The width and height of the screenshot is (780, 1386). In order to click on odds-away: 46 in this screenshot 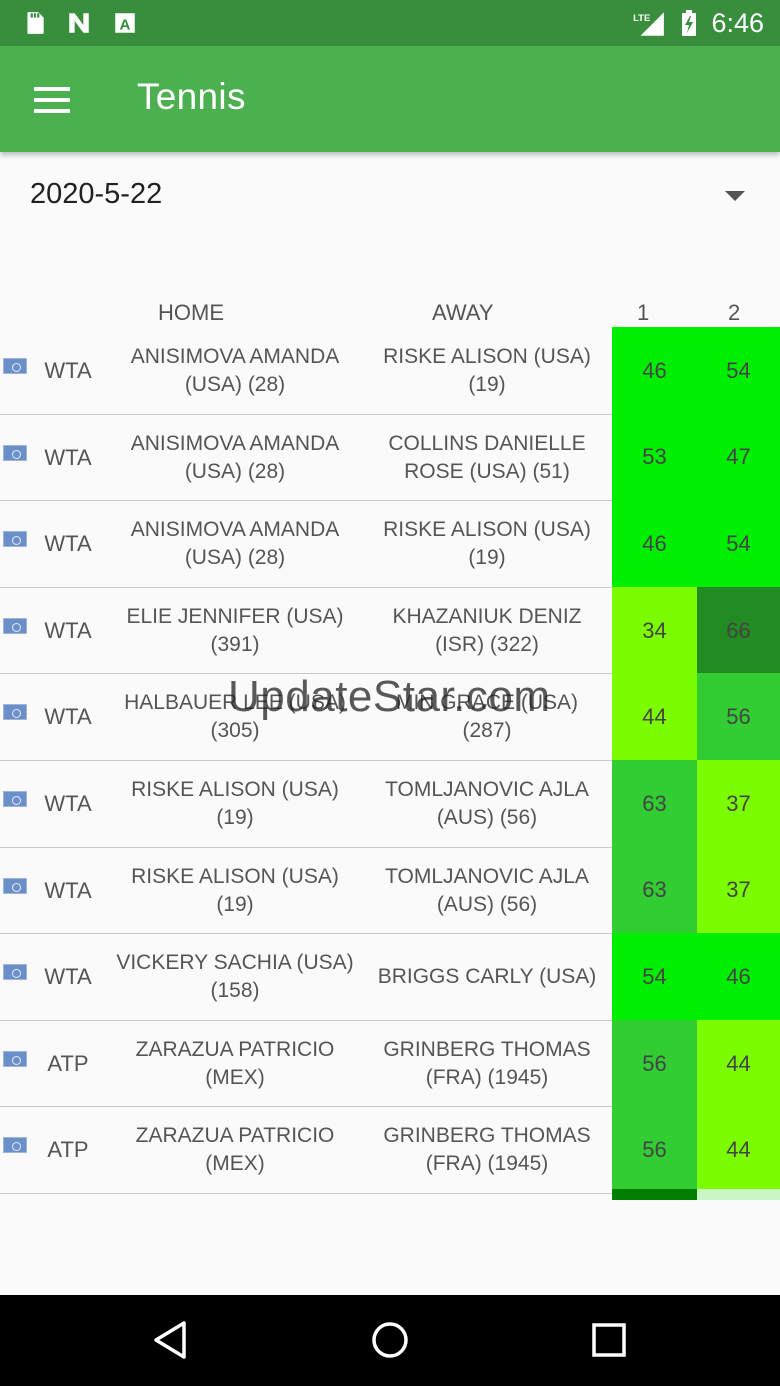, I will do `click(738, 977)`.